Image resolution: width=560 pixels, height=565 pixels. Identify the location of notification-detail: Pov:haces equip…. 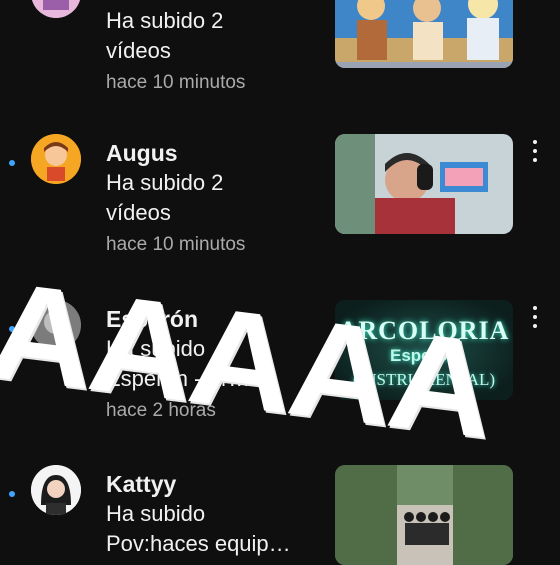
(198, 543).